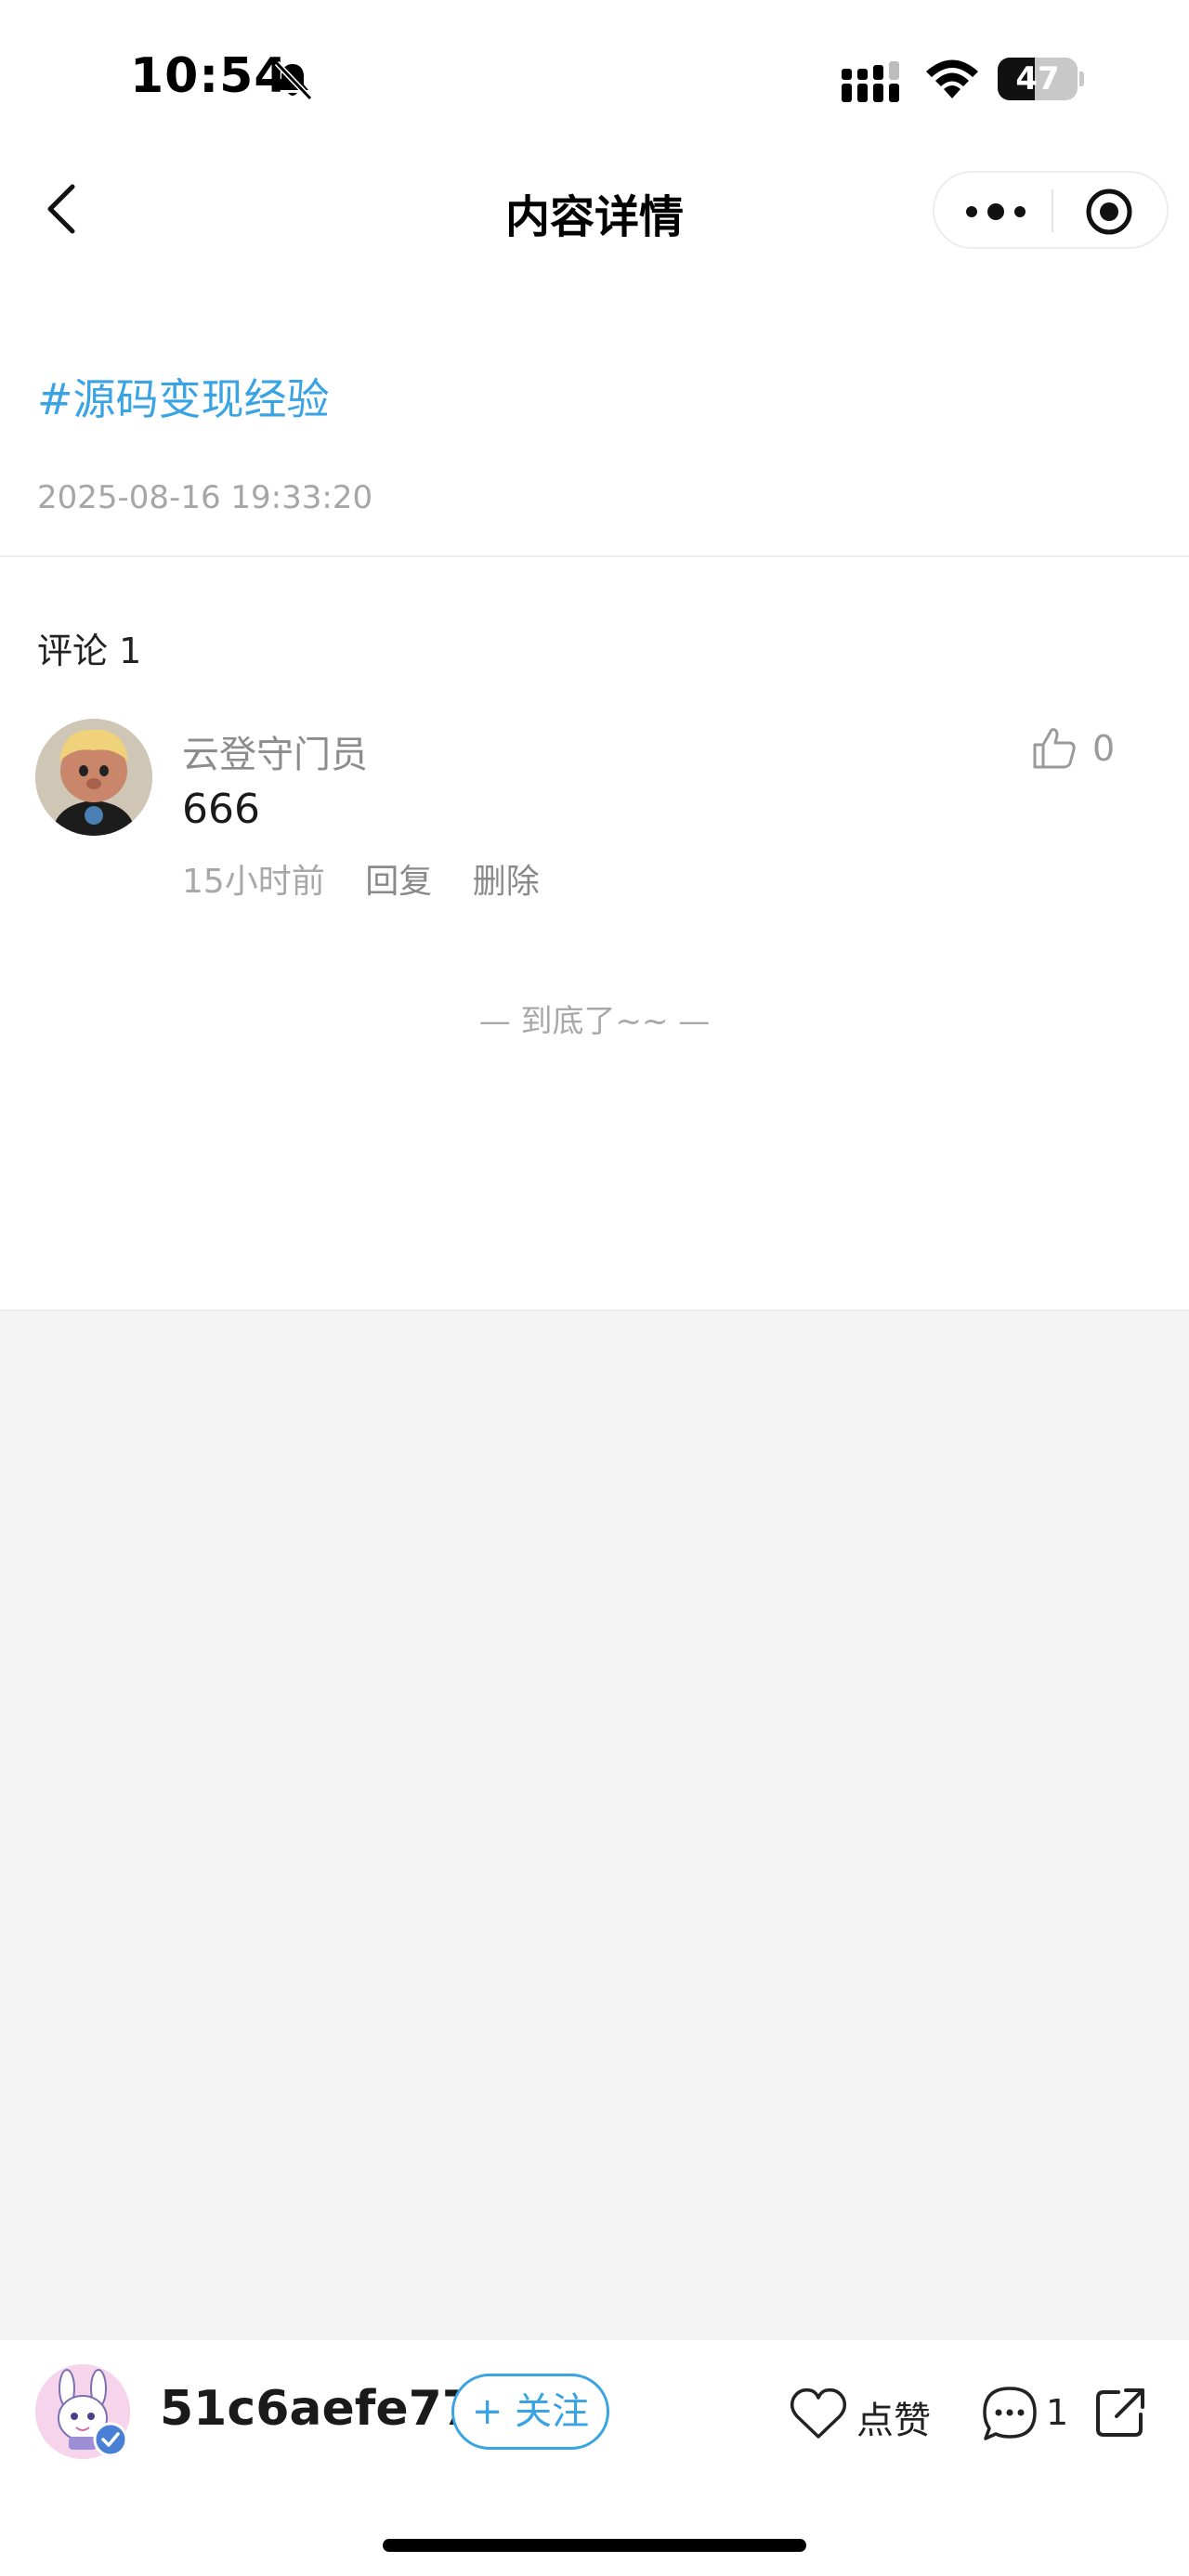 The height and width of the screenshot is (2576, 1189). Describe the element at coordinates (594, 209) in the screenshot. I see `nav-bar: 内容详情` at that location.